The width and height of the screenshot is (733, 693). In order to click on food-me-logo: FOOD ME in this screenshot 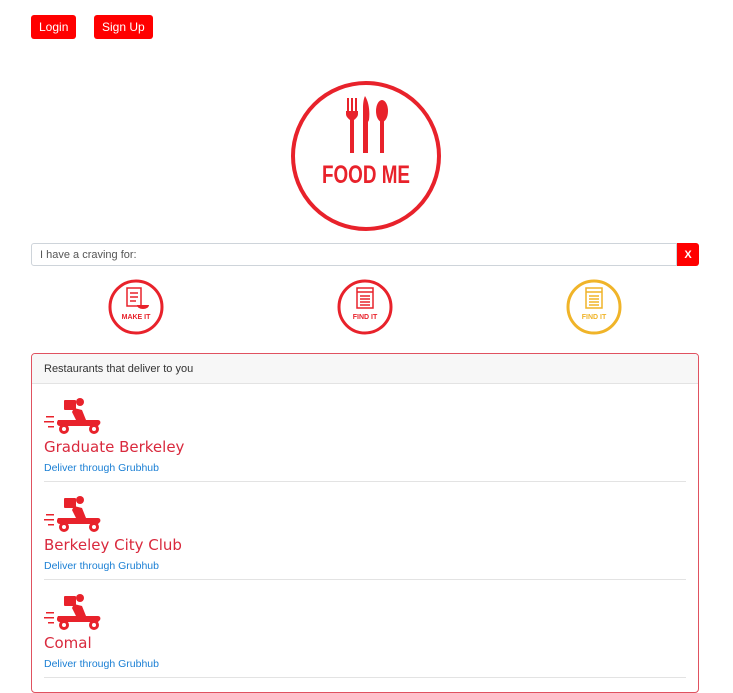, I will do `click(366, 156)`.